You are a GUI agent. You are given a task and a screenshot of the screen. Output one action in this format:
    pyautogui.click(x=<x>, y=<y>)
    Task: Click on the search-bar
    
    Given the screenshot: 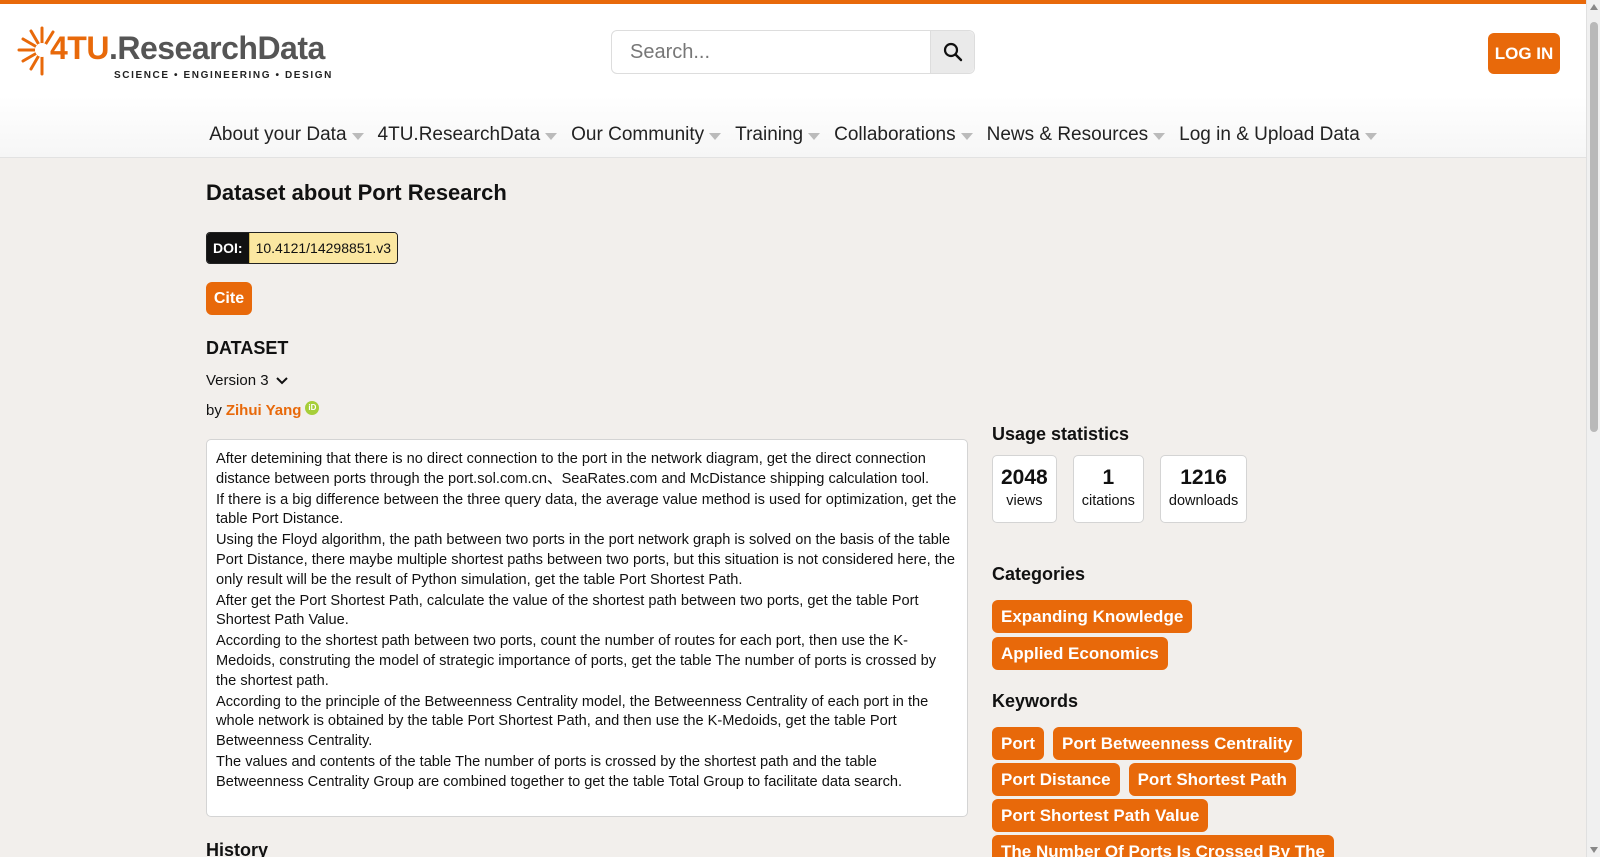 What is the action you would take?
    pyautogui.click(x=793, y=52)
    